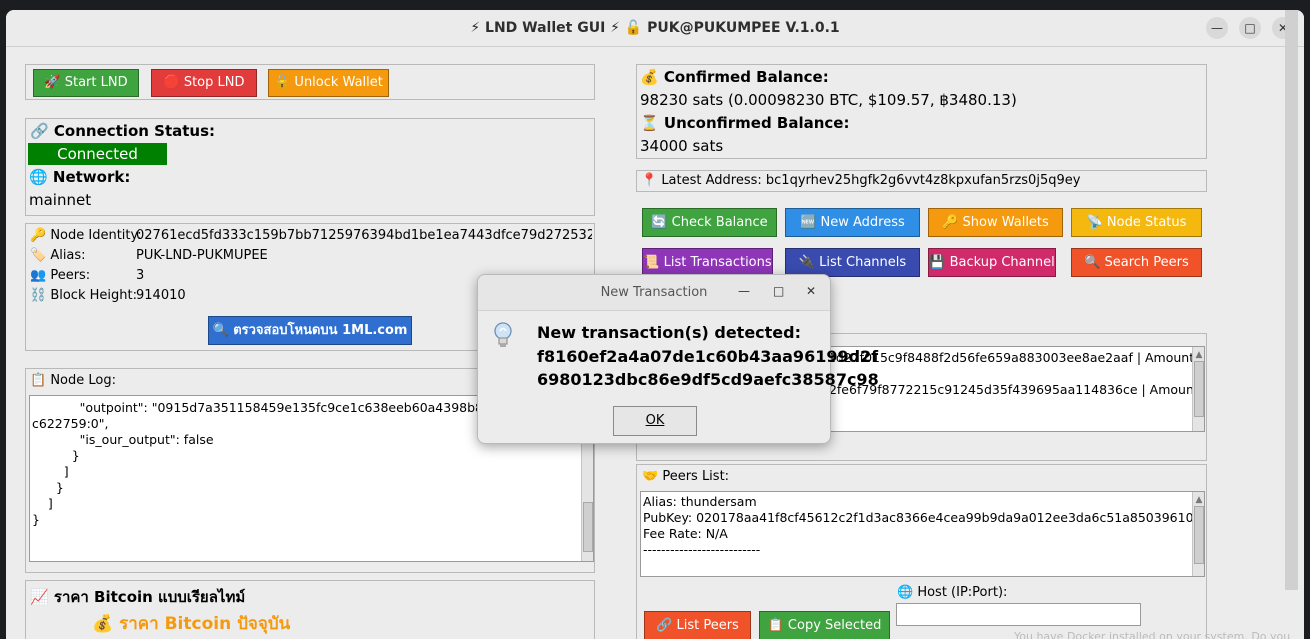 Image resolution: width=1310 pixels, height=639 pixels. I want to click on network-value: mainnet, so click(60, 200).